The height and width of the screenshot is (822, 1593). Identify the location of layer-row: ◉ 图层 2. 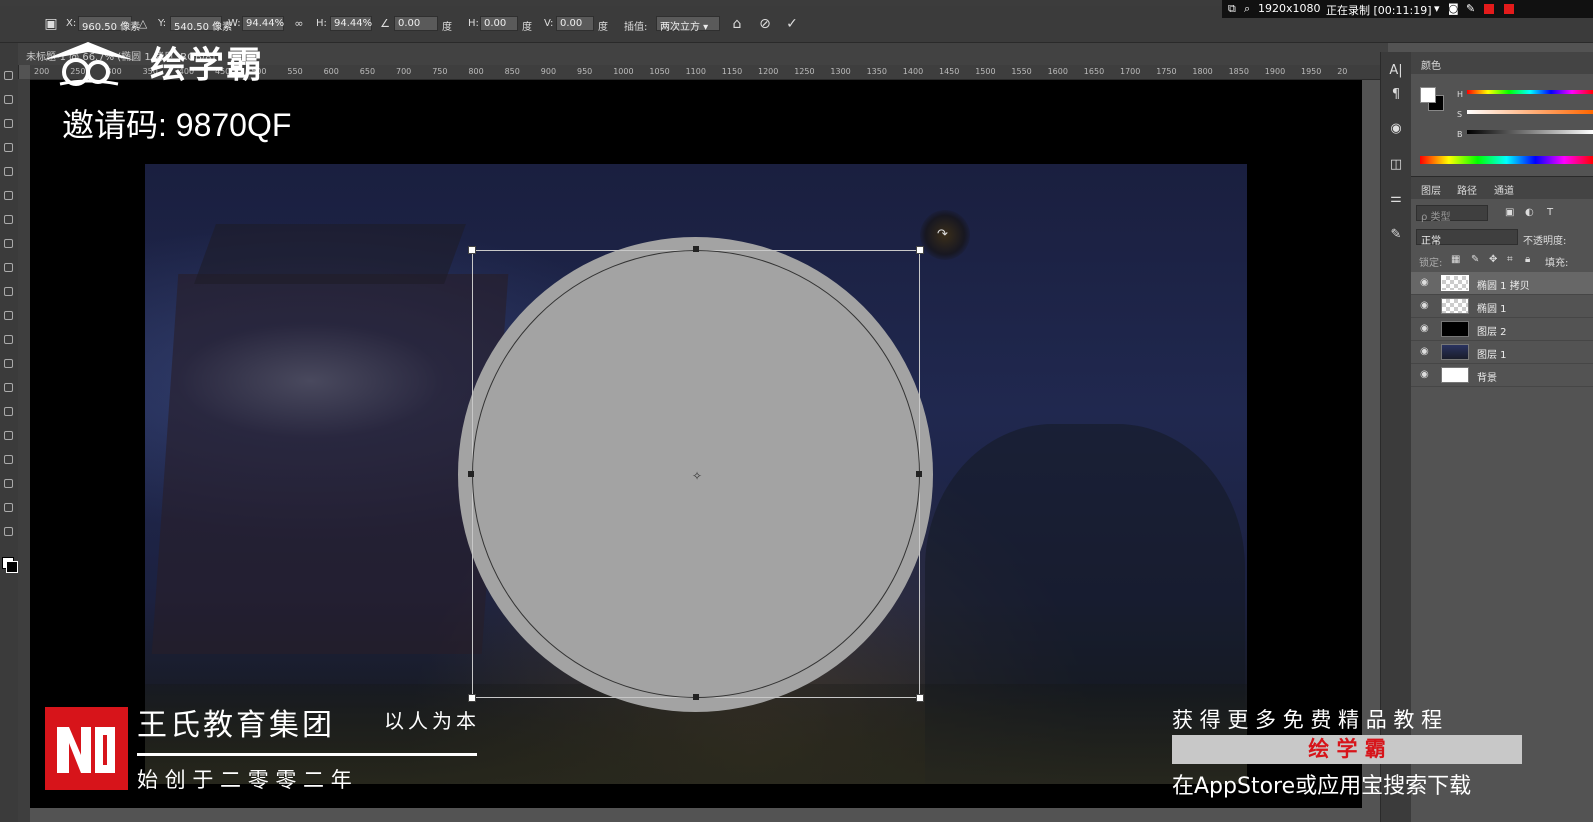
(1502, 329).